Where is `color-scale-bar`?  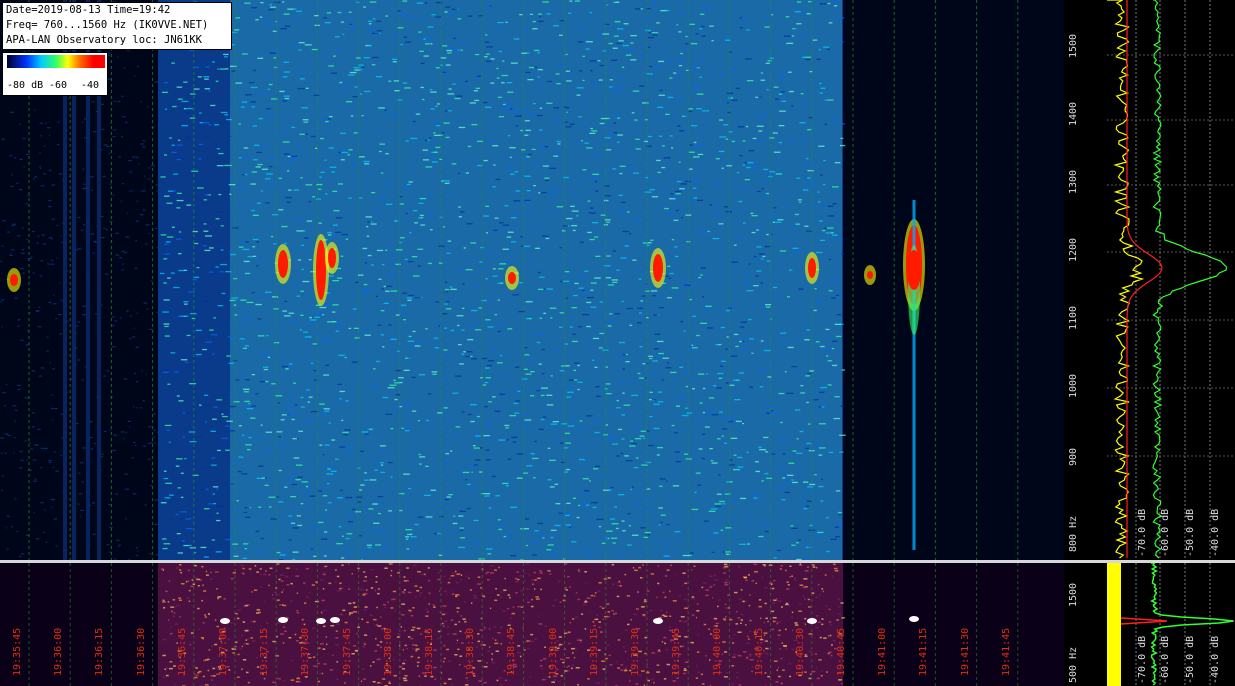
color-scale-bar is located at coordinates (56, 61).